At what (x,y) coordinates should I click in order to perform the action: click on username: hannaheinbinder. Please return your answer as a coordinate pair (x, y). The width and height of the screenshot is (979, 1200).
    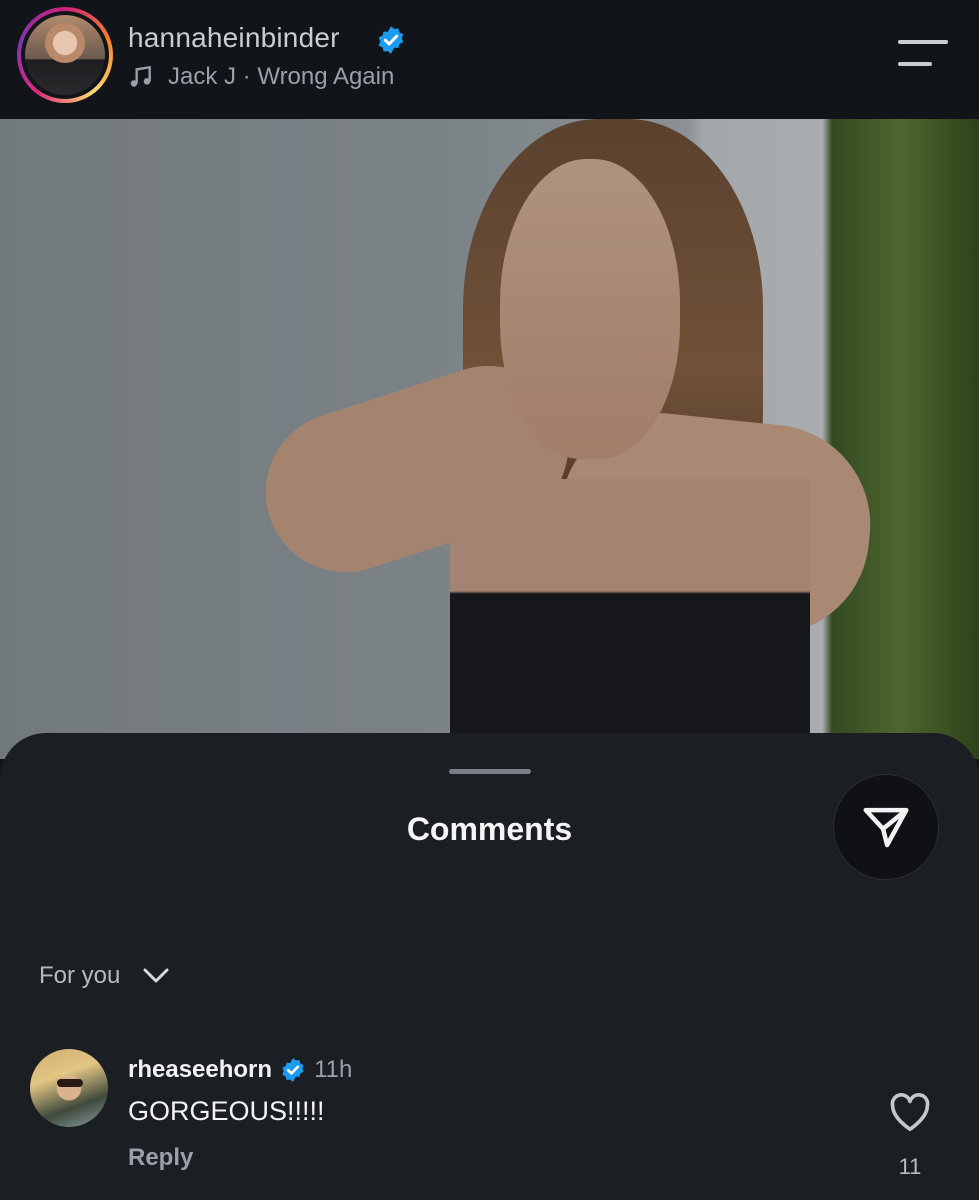
    Looking at the image, I should click on (234, 38).